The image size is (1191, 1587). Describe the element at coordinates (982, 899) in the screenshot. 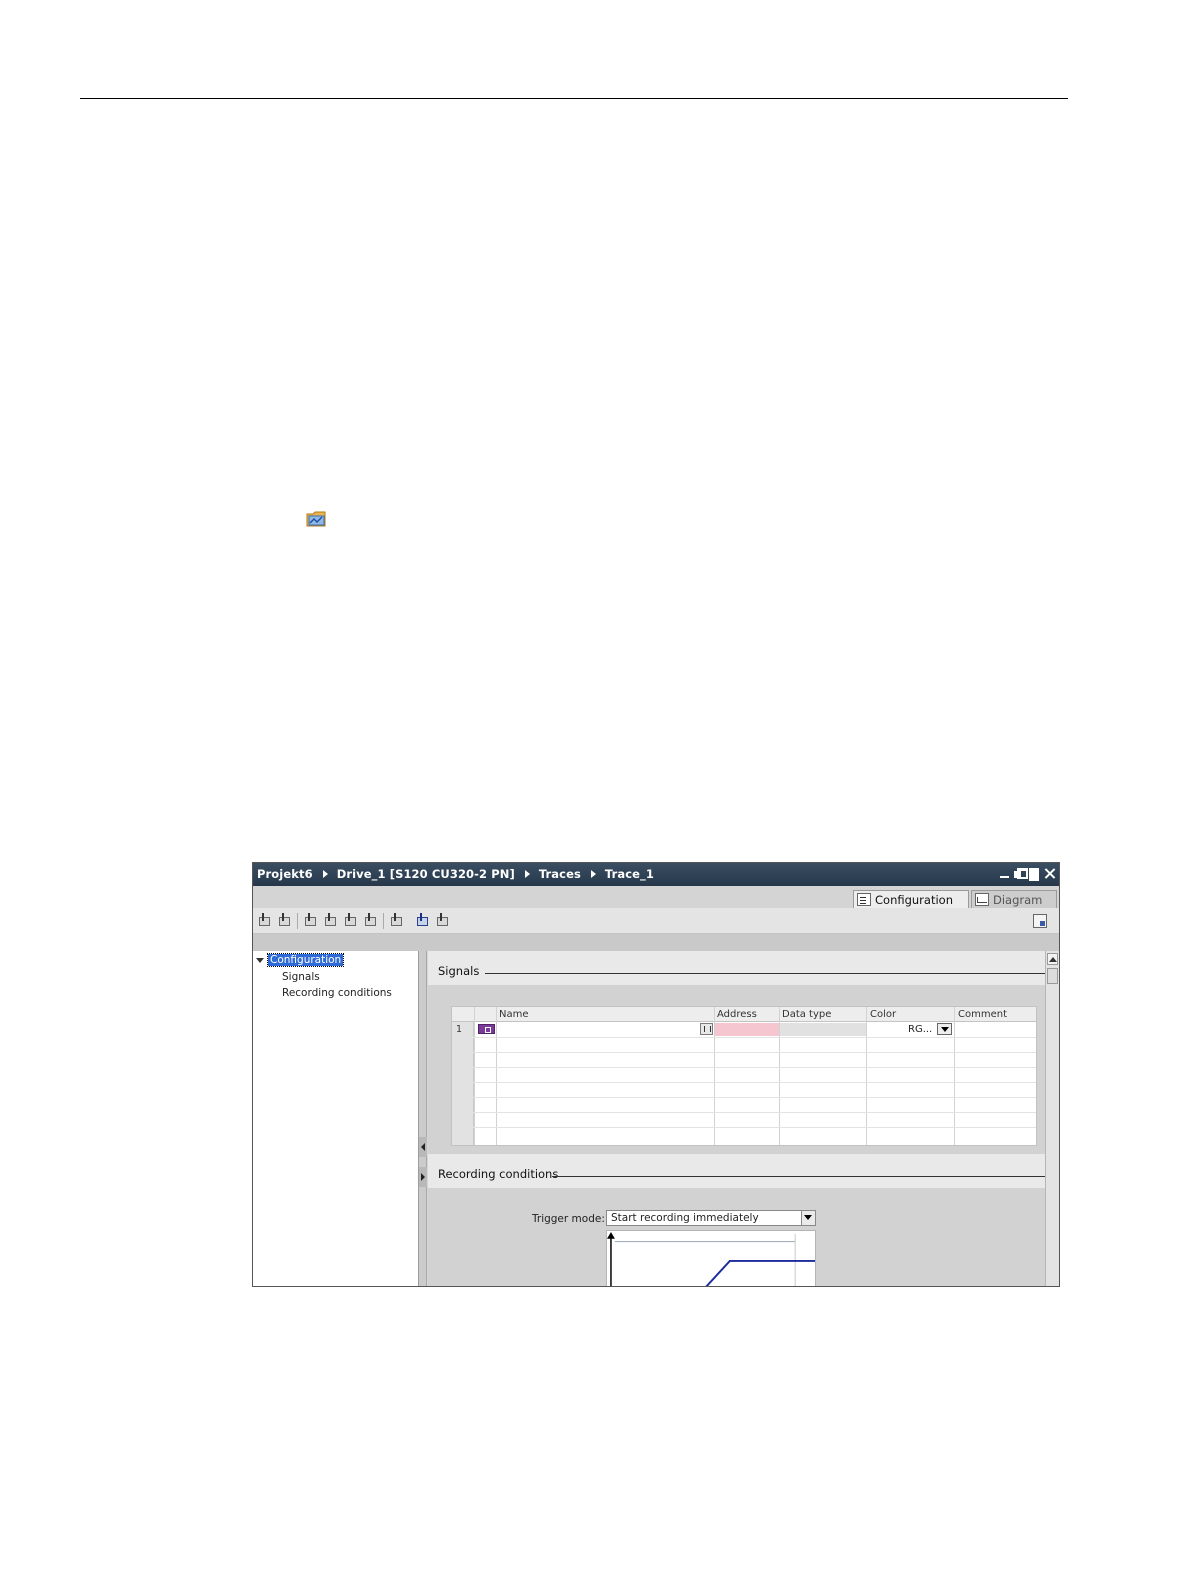

I see `diagram-icon` at that location.